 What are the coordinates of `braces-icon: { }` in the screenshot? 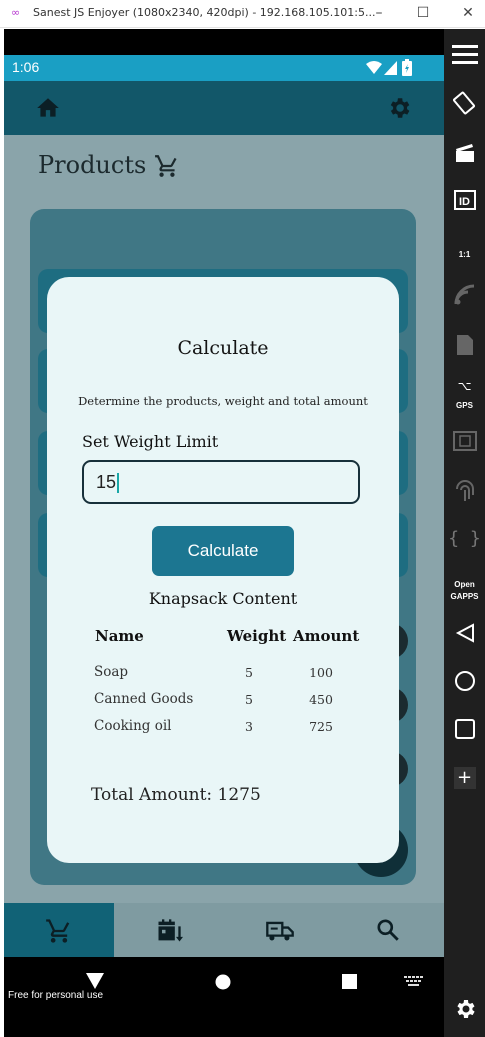 It's located at (464, 539).